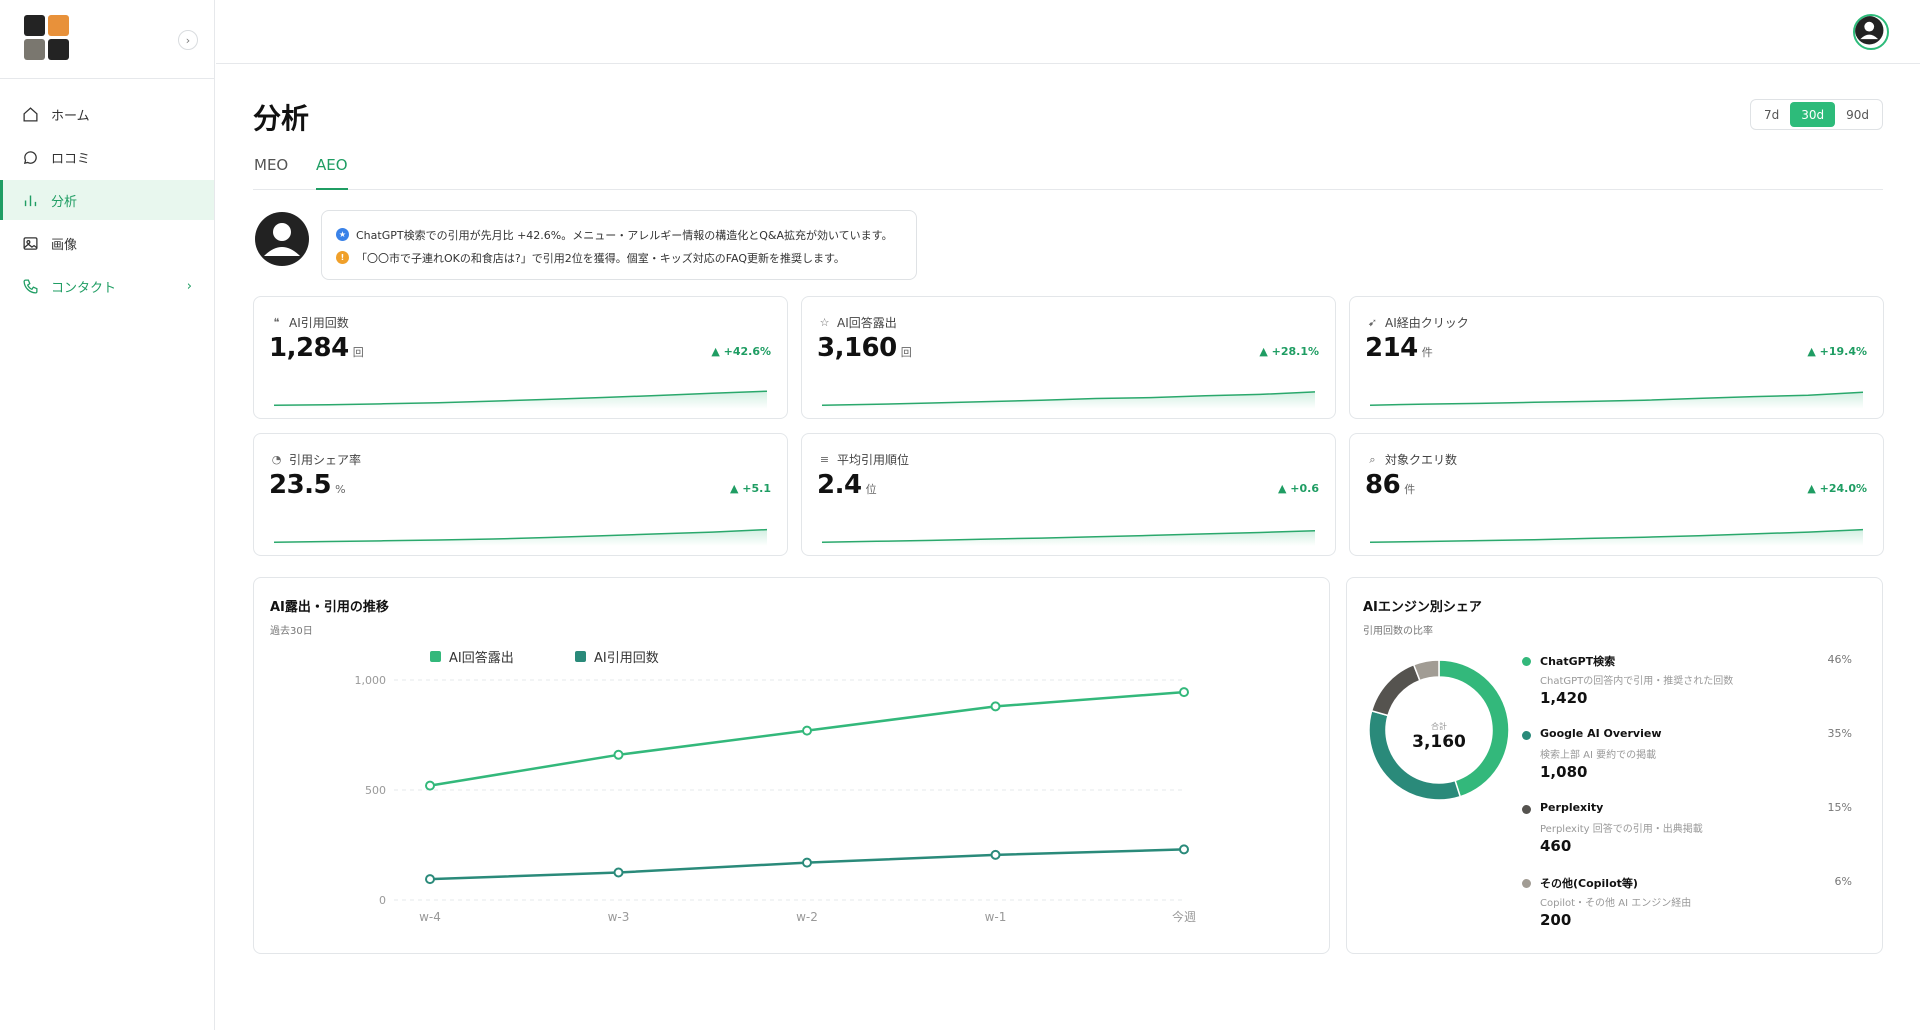  Describe the element at coordinates (871, 489) in the screenshot. I see `kpi-unit: 位` at that location.